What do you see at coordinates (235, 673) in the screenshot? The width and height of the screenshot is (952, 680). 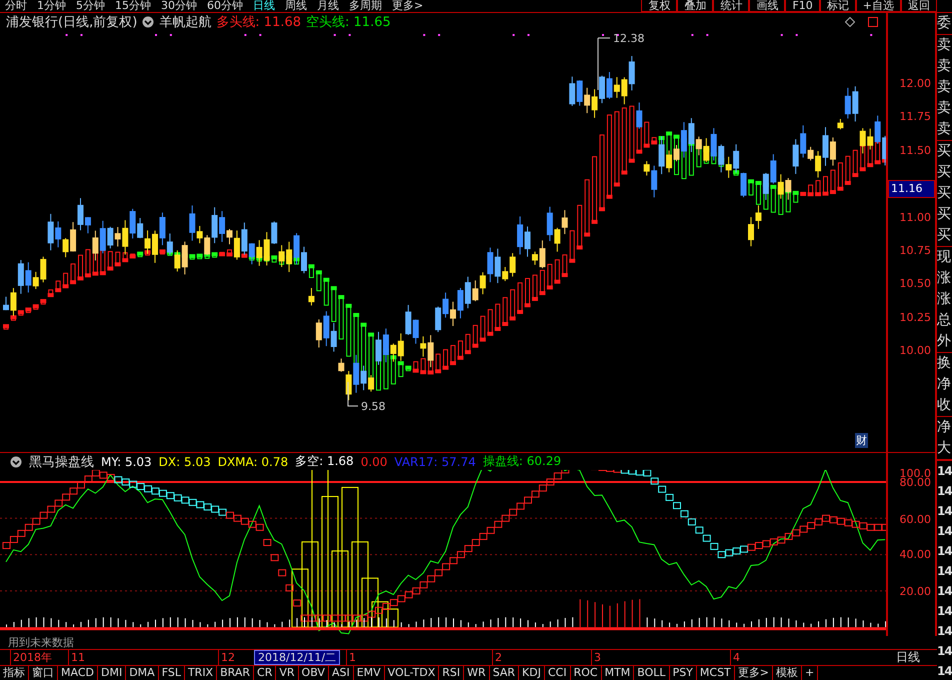 I see `indicator-tab: BRAR` at bounding box center [235, 673].